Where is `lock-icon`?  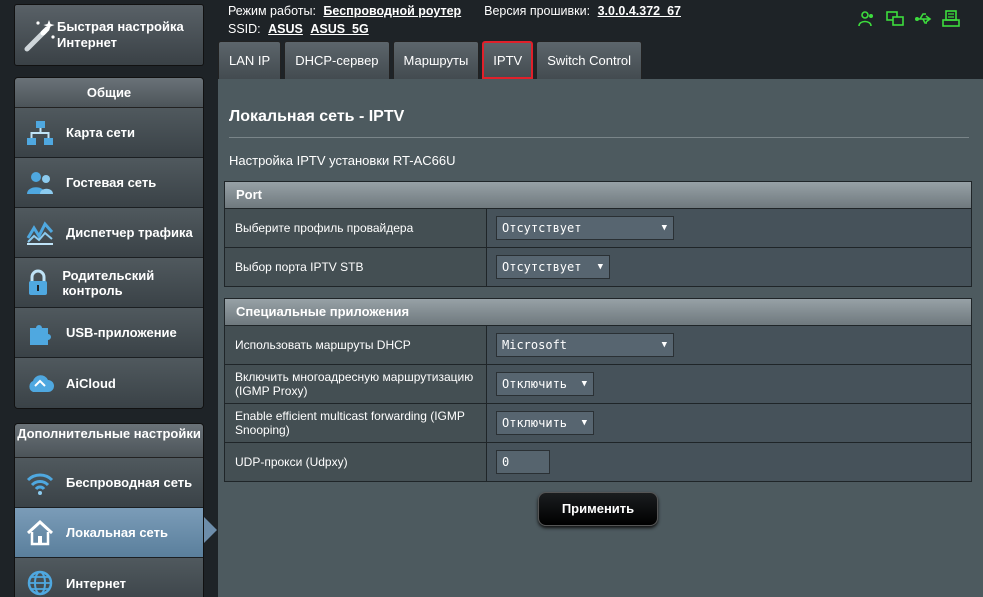
lock-icon is located at coordinates (38, 283).